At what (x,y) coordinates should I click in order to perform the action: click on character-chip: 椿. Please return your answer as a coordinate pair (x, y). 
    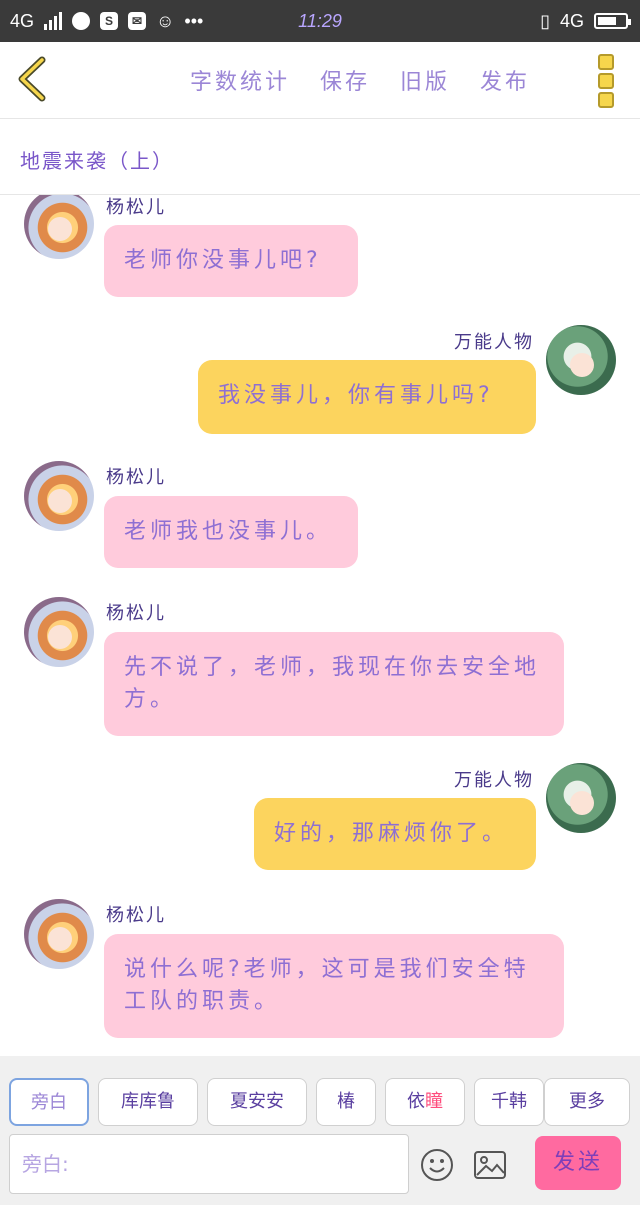
    Looking at the image, I should click on (346, 1102).